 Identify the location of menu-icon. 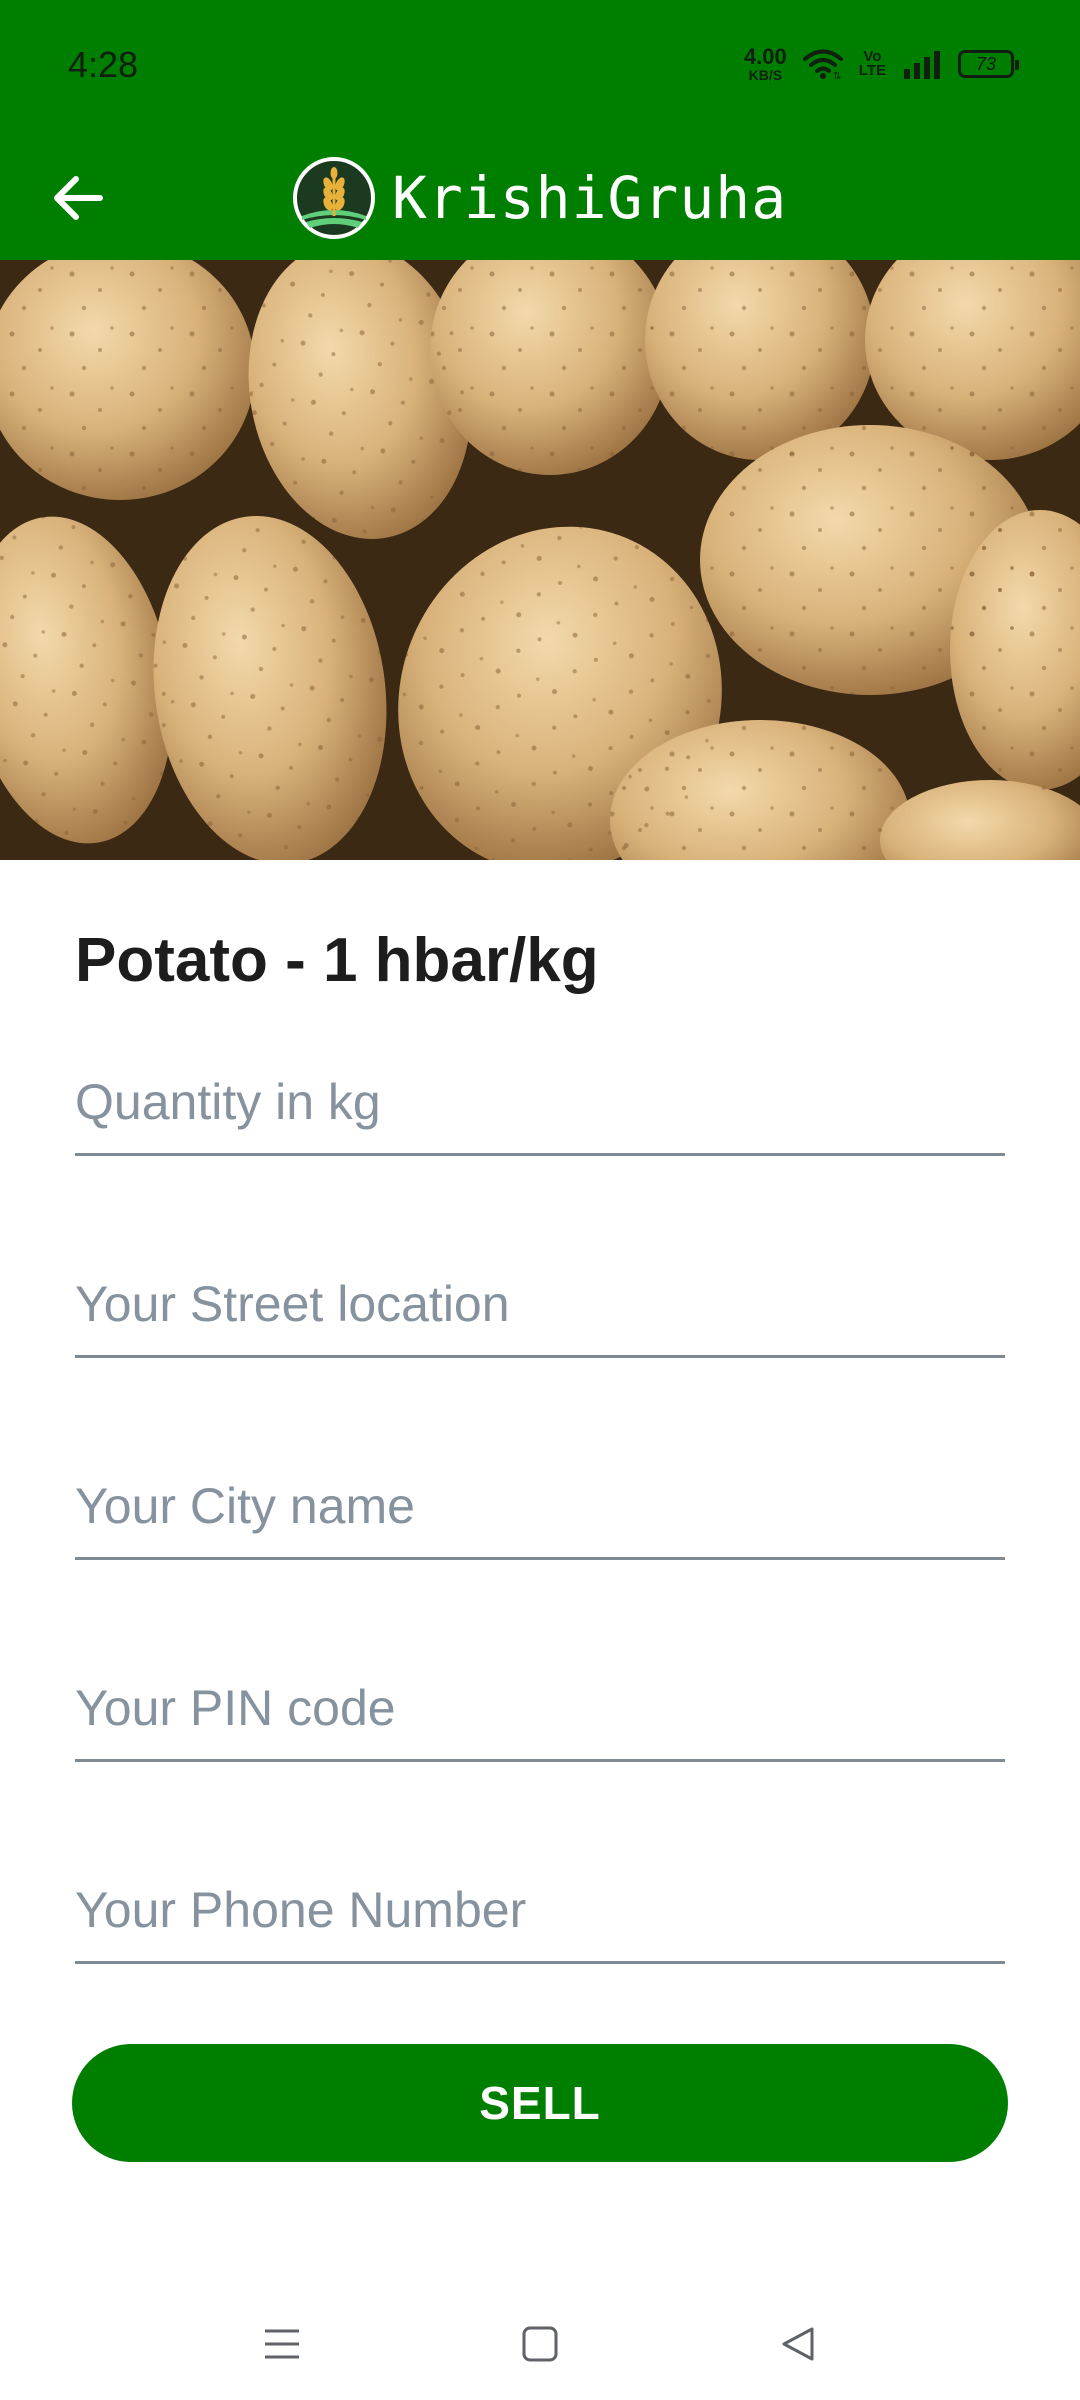
(282, 2344).